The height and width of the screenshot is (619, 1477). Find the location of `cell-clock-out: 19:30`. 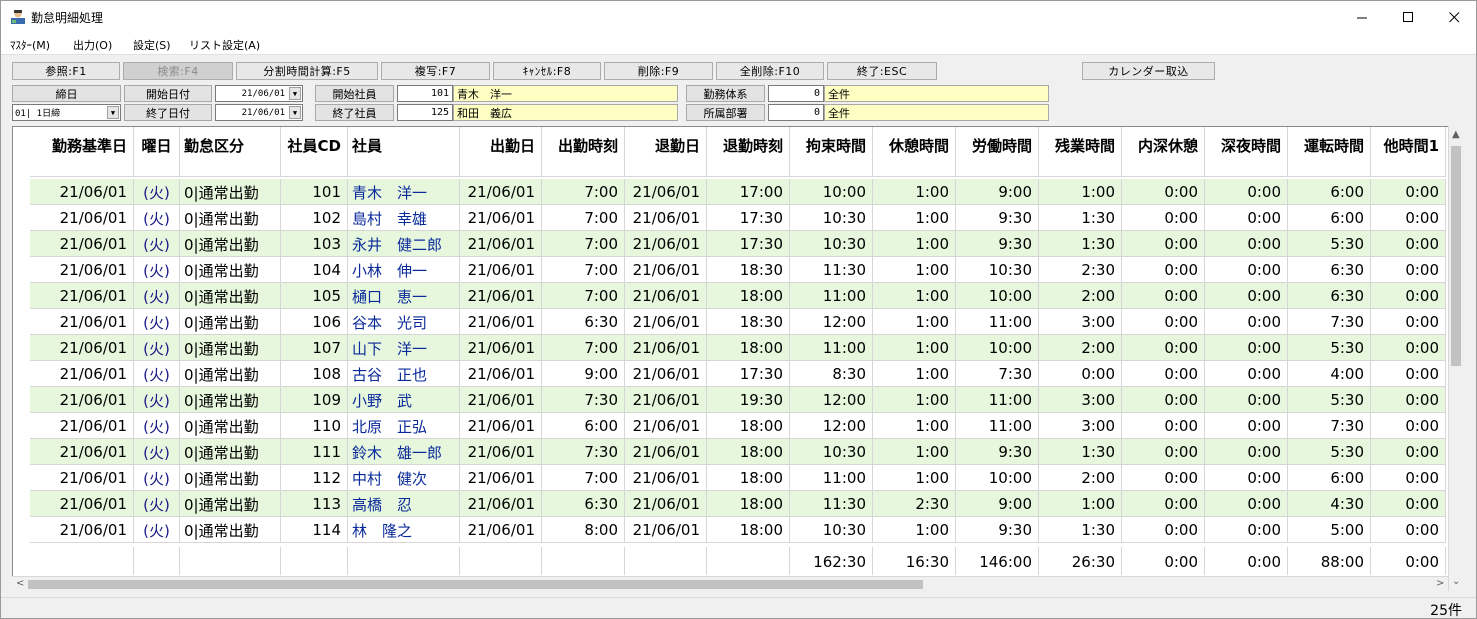

cell-clock-out: 19:30 is located at coordinates (748, 400).